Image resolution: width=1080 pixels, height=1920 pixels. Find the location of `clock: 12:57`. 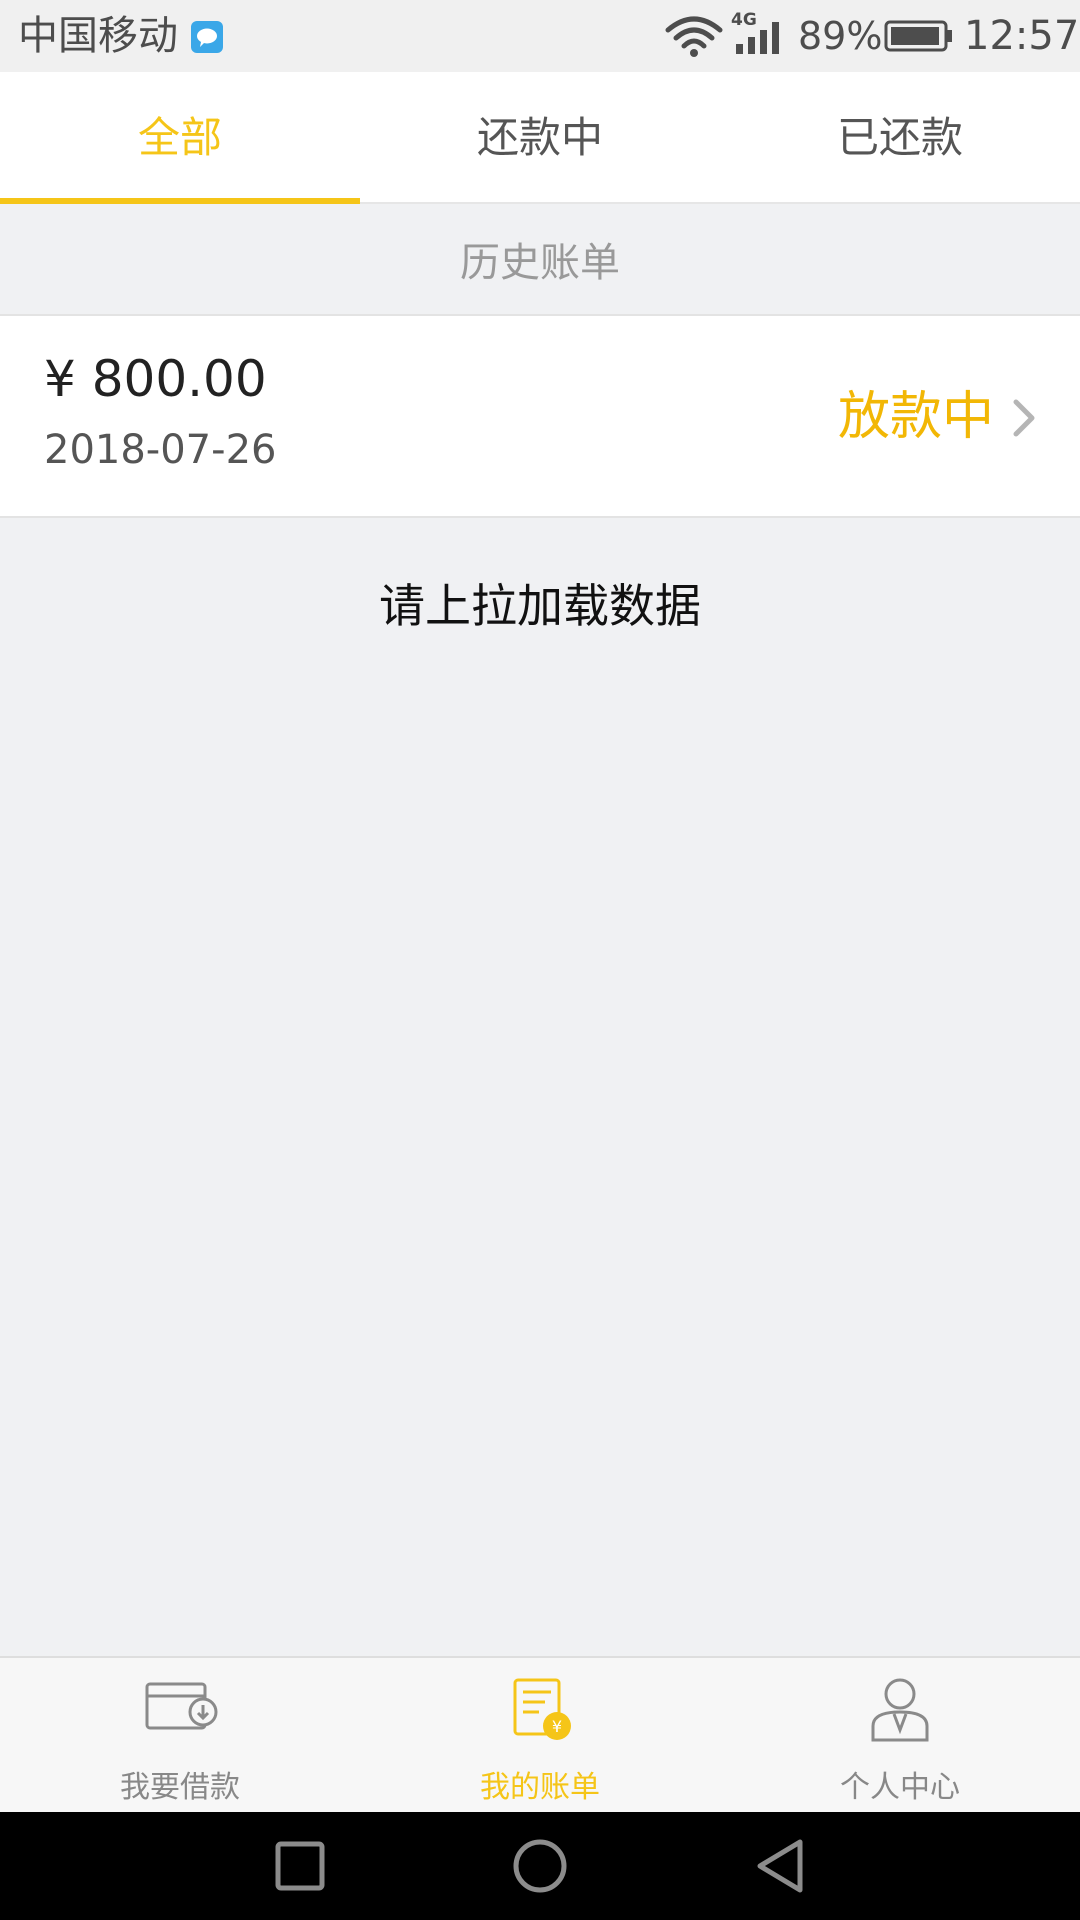

clock: 12:57 is located at coordinates (1022, 36).